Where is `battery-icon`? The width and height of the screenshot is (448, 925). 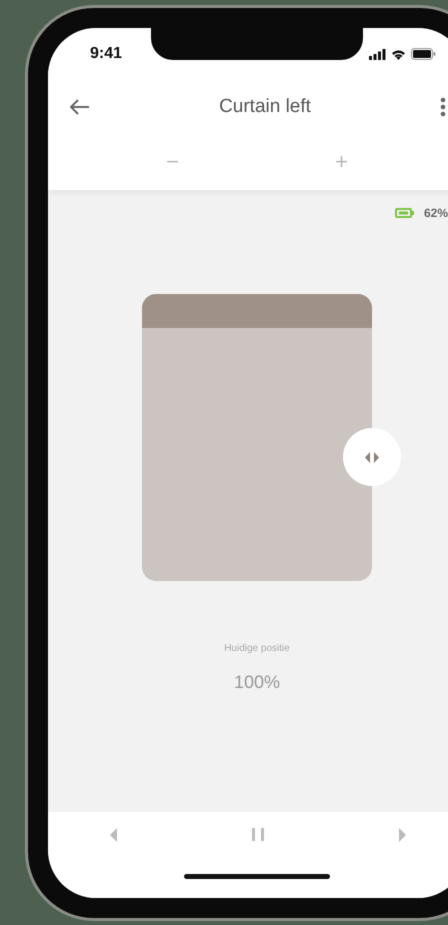 battery-icon is located at coordinates (404, 213).